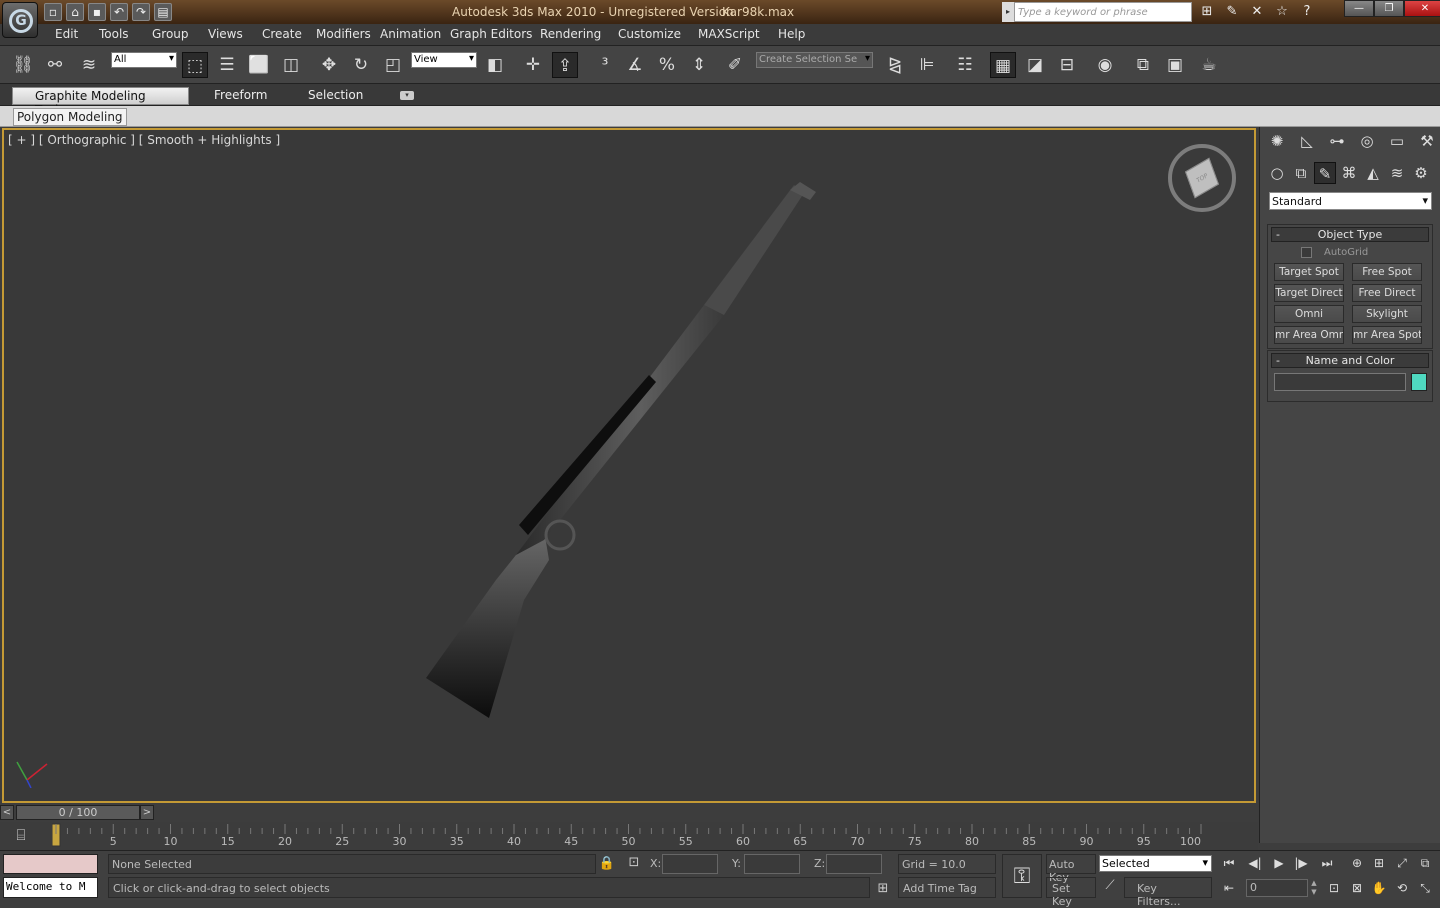  What do you see at coordinates (1232, 12) in the screenshot?
I see `subscription-icon: ✎` at bounding box center [1232, 12].